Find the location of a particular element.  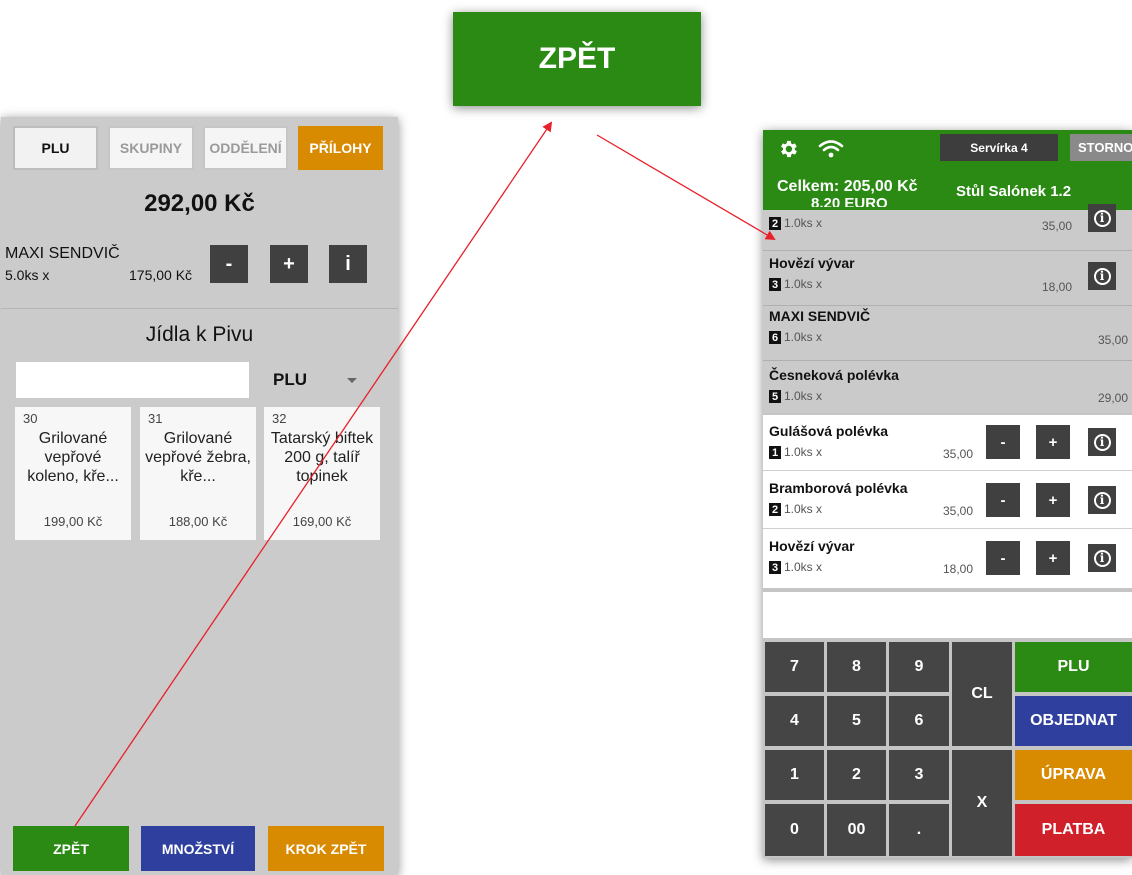

order-item-row: Bramborová polévka 2 1.0ks x 35,00 - + i is located at coordinates (947, 500).